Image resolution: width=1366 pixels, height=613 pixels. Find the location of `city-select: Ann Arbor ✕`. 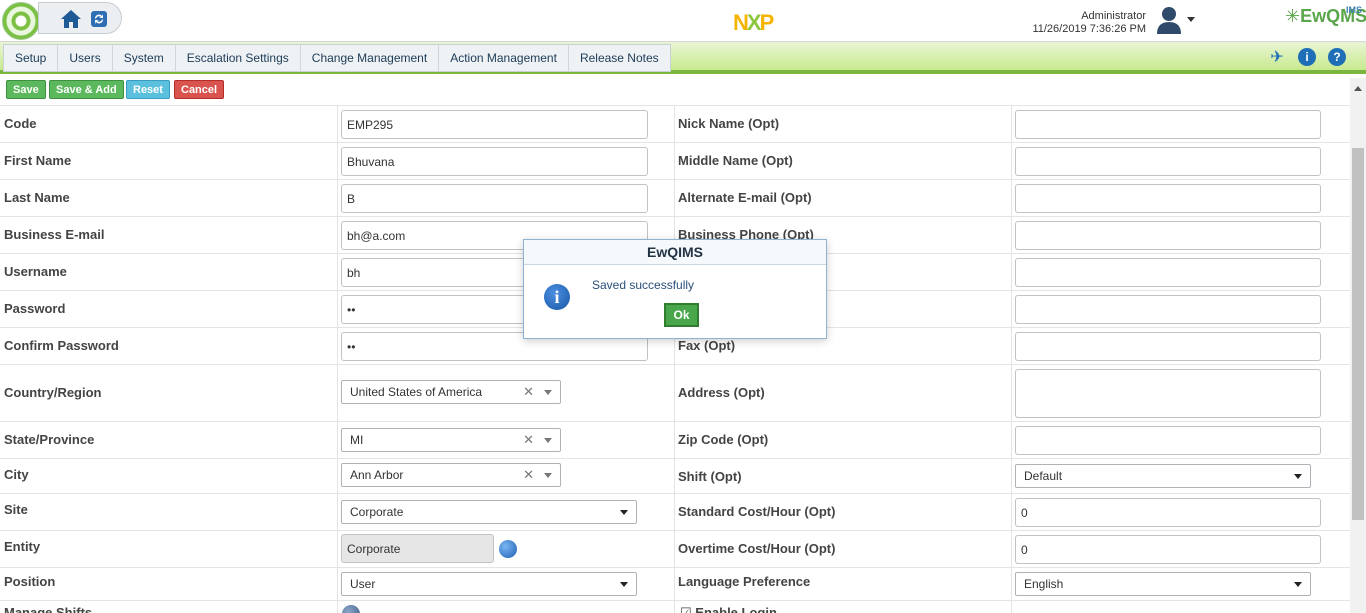

city-select: Ann Arbor ✕ is located at coordinates (451, 475).